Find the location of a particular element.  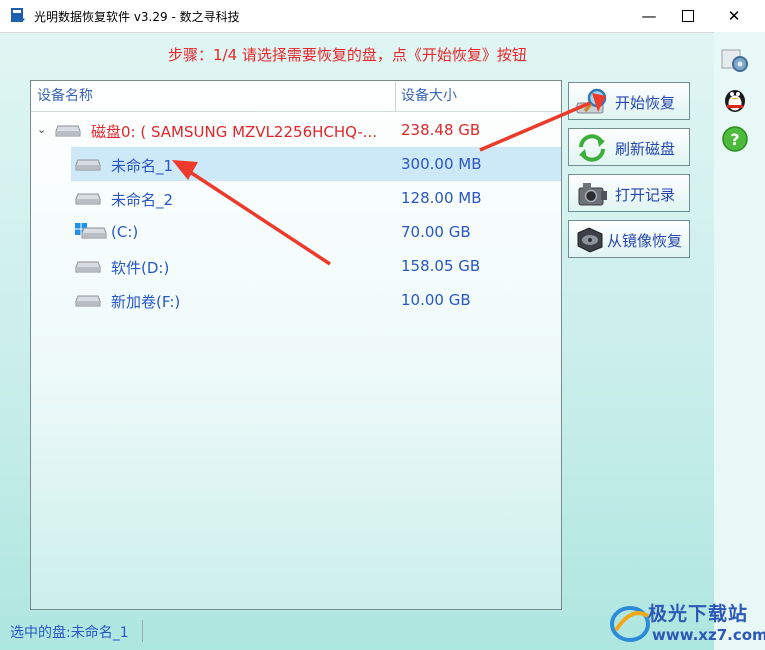

device-name: 新加卷(F:) is located at coordinates (146, 302).